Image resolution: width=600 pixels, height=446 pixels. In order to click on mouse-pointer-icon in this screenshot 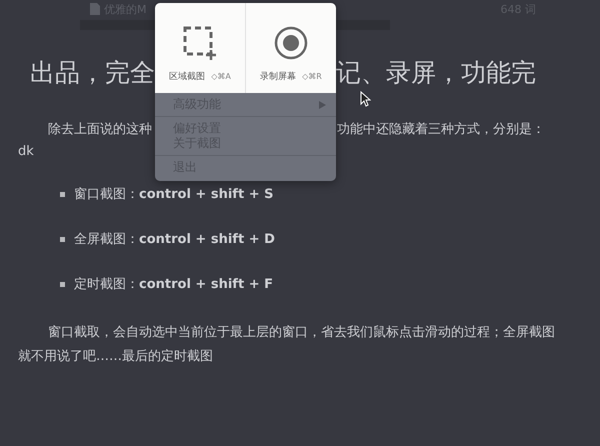, I will do `click(365, 99)`.